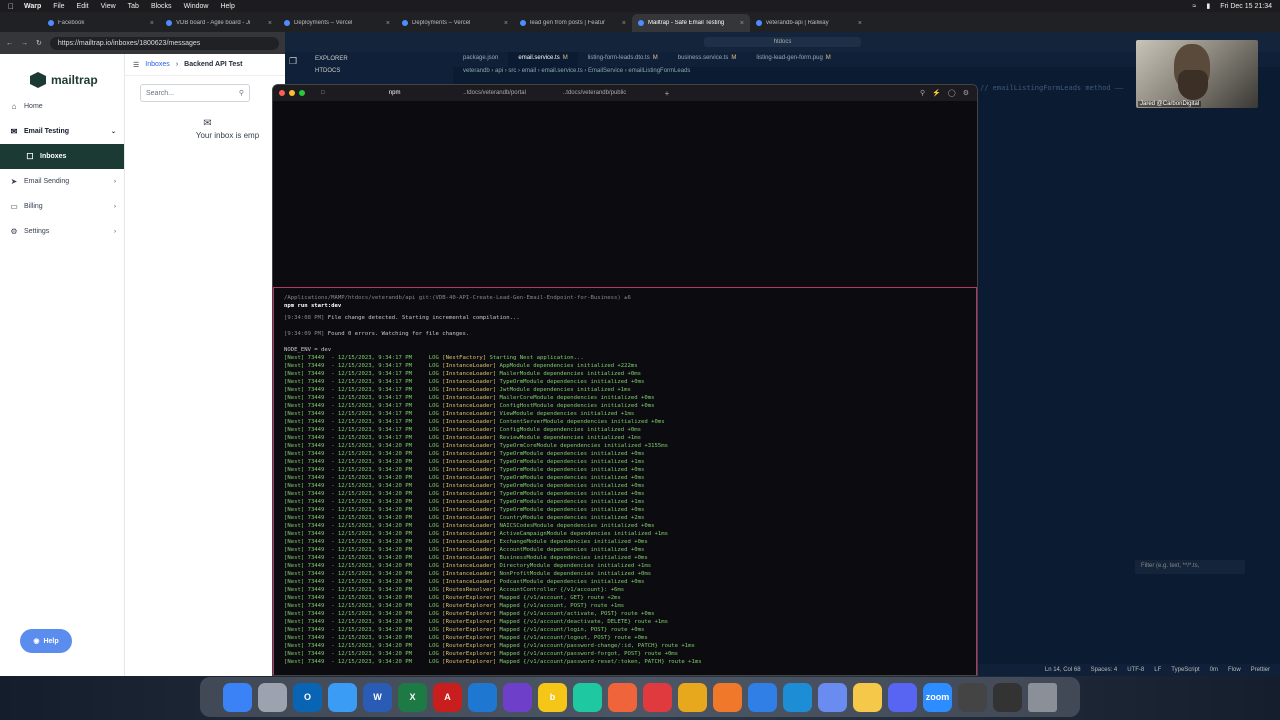 The width and height of the screenshot is (1280, 720). Describe the element at coordinates (1195, 6) in the screenshot. I see `wifi-icon: ≈` at that location.